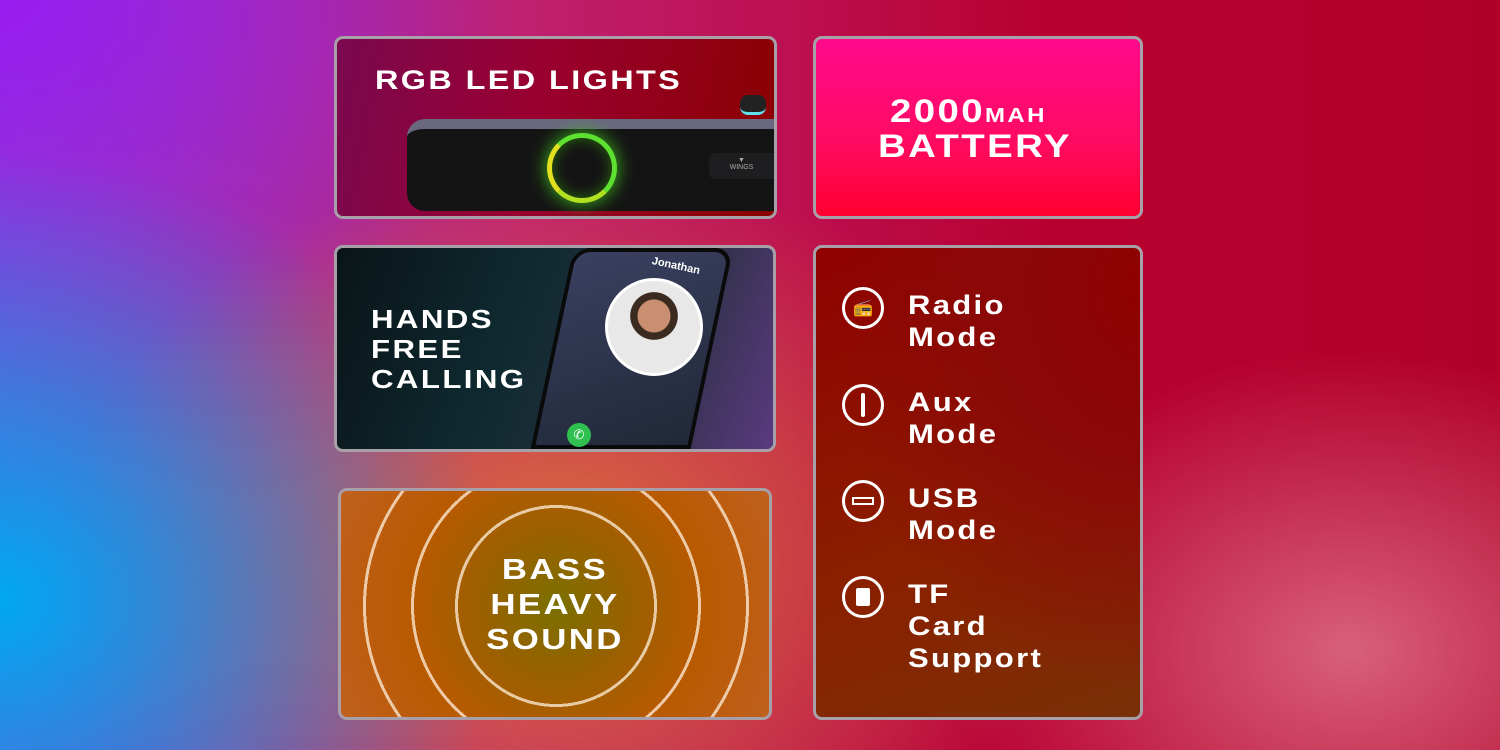  Describe the element at coordinates (555, 570) in the screenshot. I see `bass-line: Bass` at that location.